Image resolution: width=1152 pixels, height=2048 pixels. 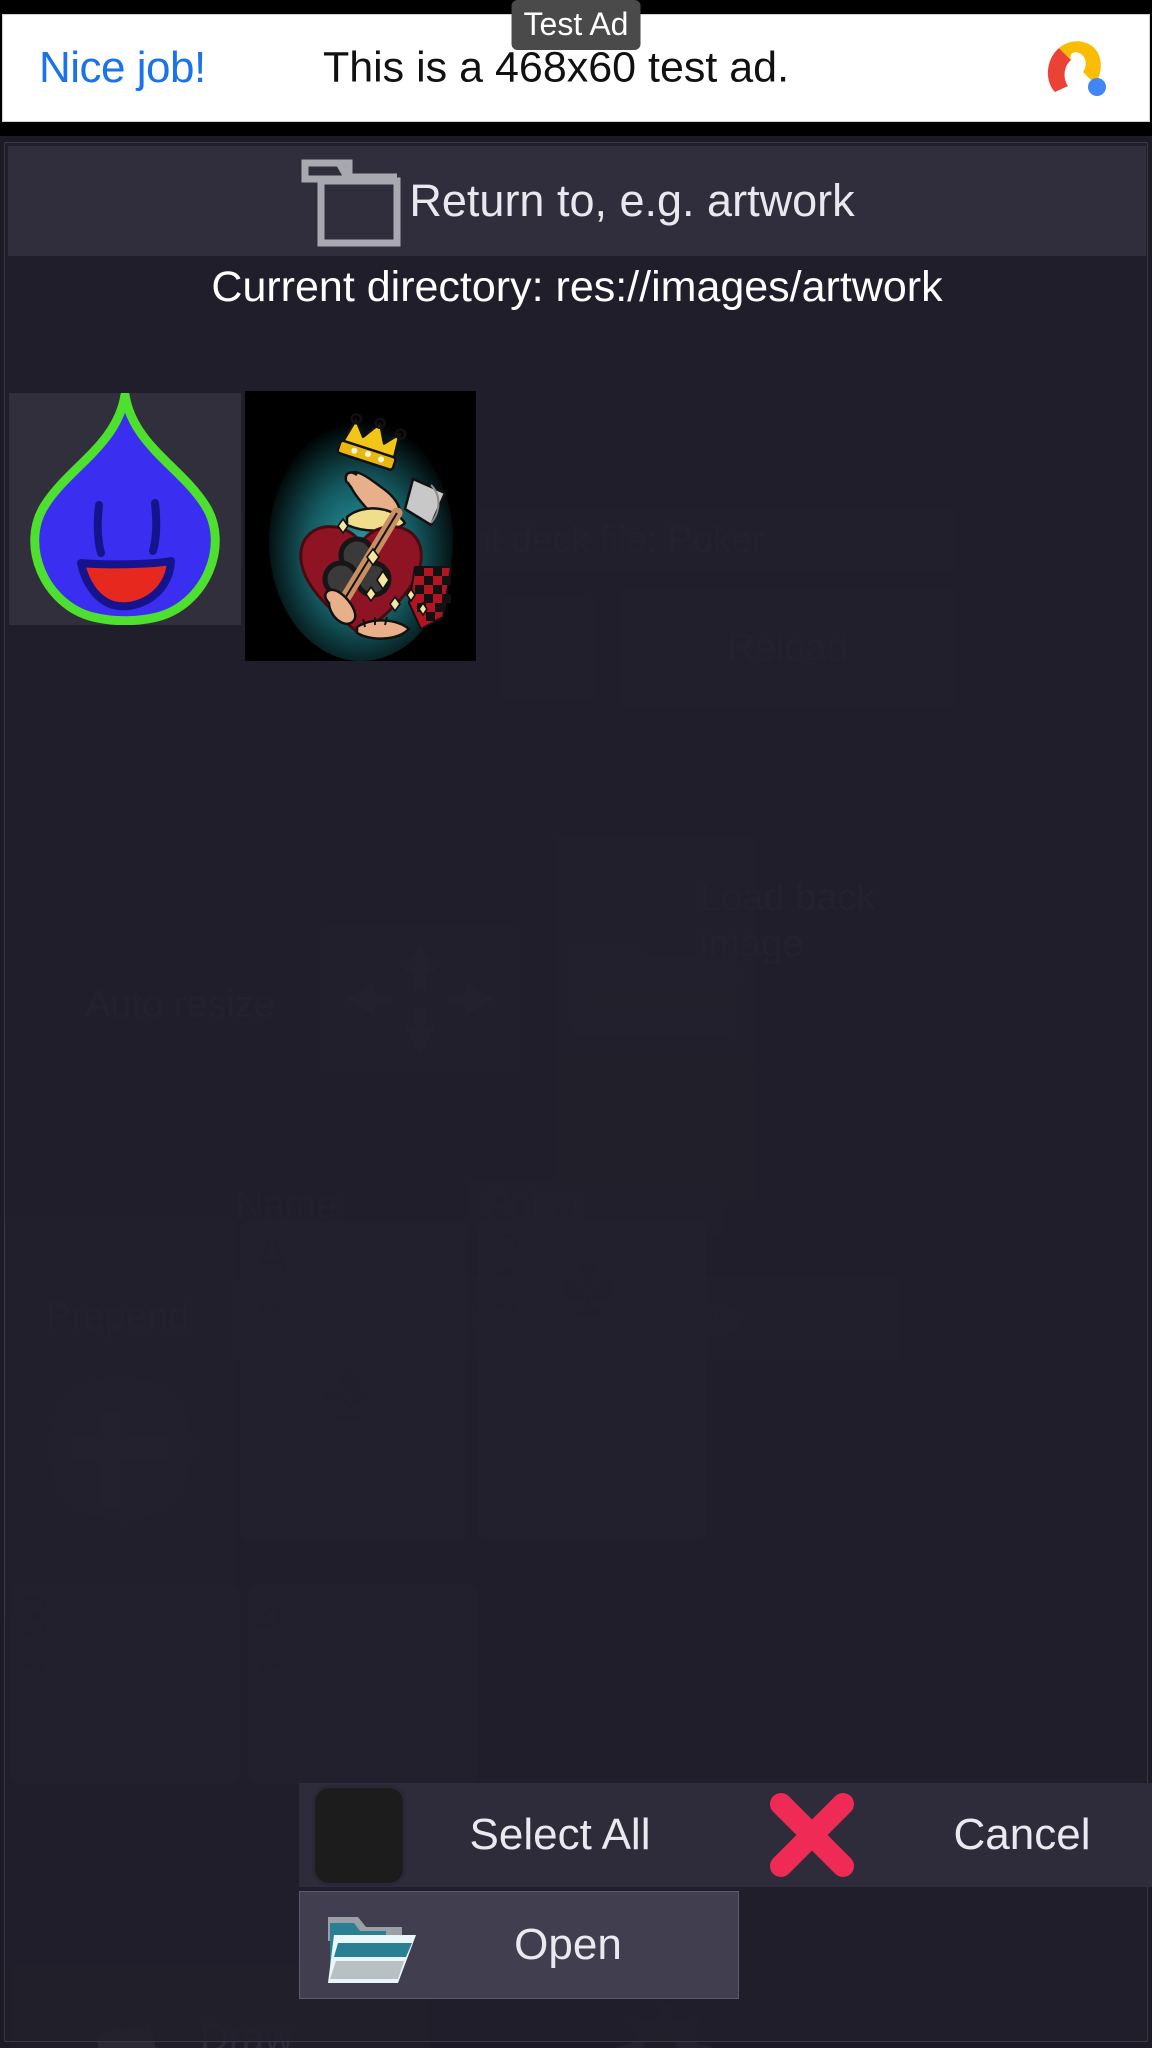 What do you see at coordinates (359, 1835) in the screenshot?
I see `checkbox-unchecked-icon` at bounding box center [359, 1835].